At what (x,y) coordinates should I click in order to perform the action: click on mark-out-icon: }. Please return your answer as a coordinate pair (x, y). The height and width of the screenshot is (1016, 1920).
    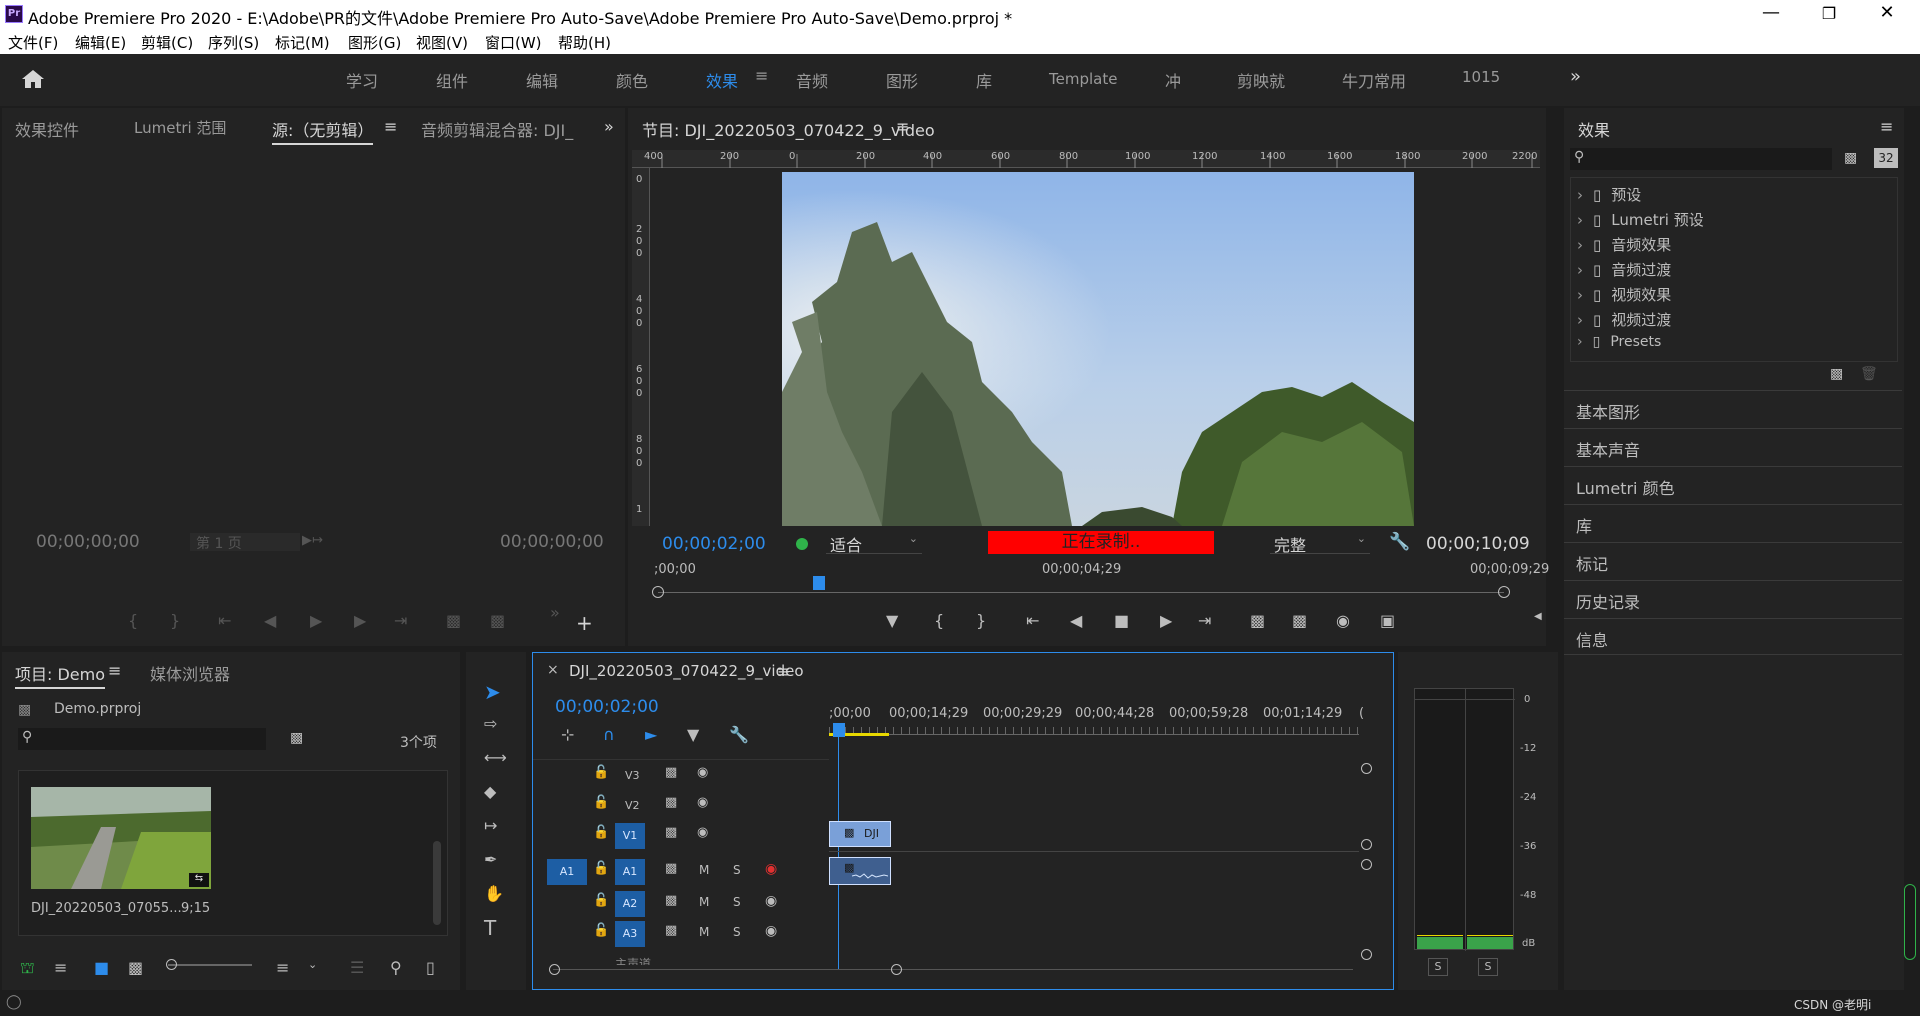
    Looking at the image, I should click on (175, 620).